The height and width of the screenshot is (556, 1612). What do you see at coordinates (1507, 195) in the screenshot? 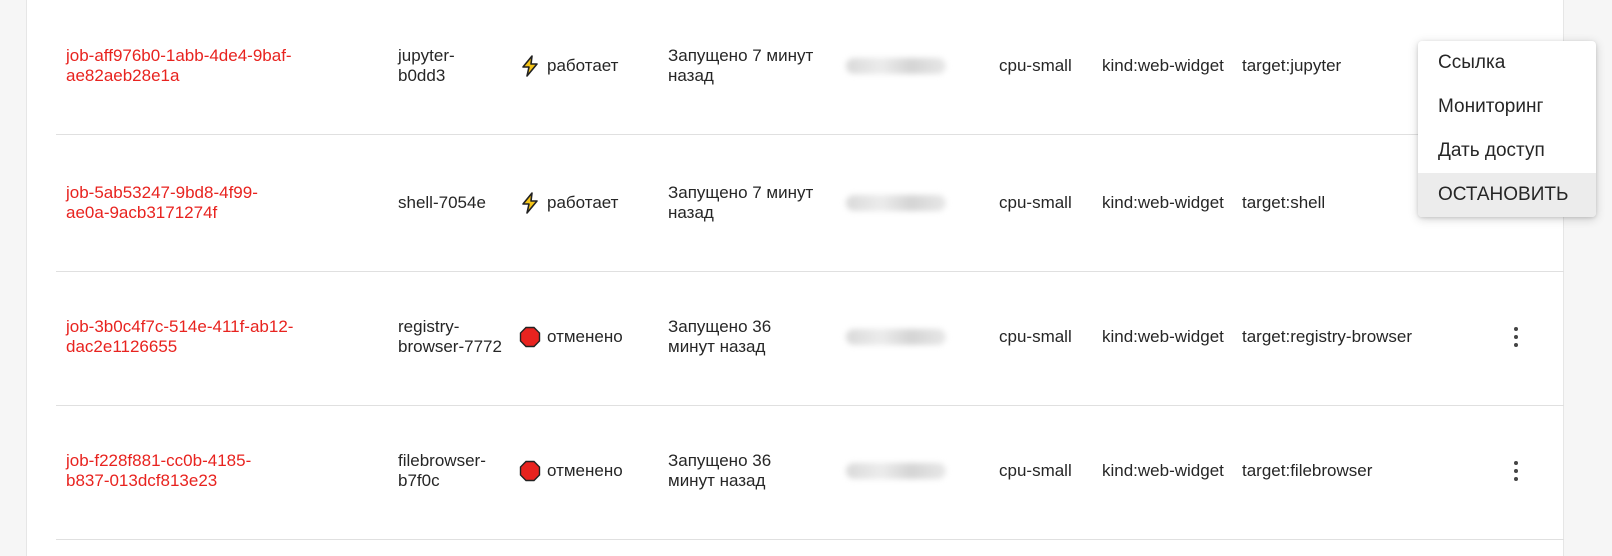
I see `menu-item-stop: ОСТАНОВИТЬ` at bounding box center [1507, 195].